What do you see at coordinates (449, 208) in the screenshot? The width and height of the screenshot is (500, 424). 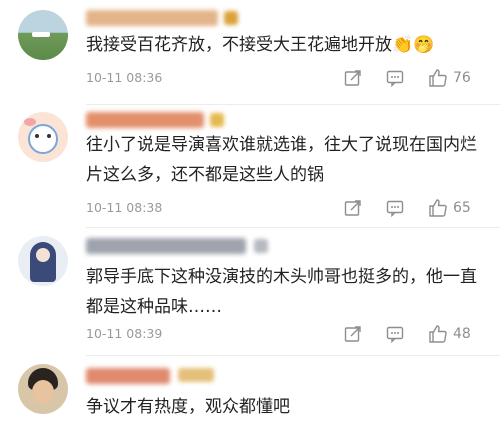 I see `like-button: 65` at bounding box center [449, 208].